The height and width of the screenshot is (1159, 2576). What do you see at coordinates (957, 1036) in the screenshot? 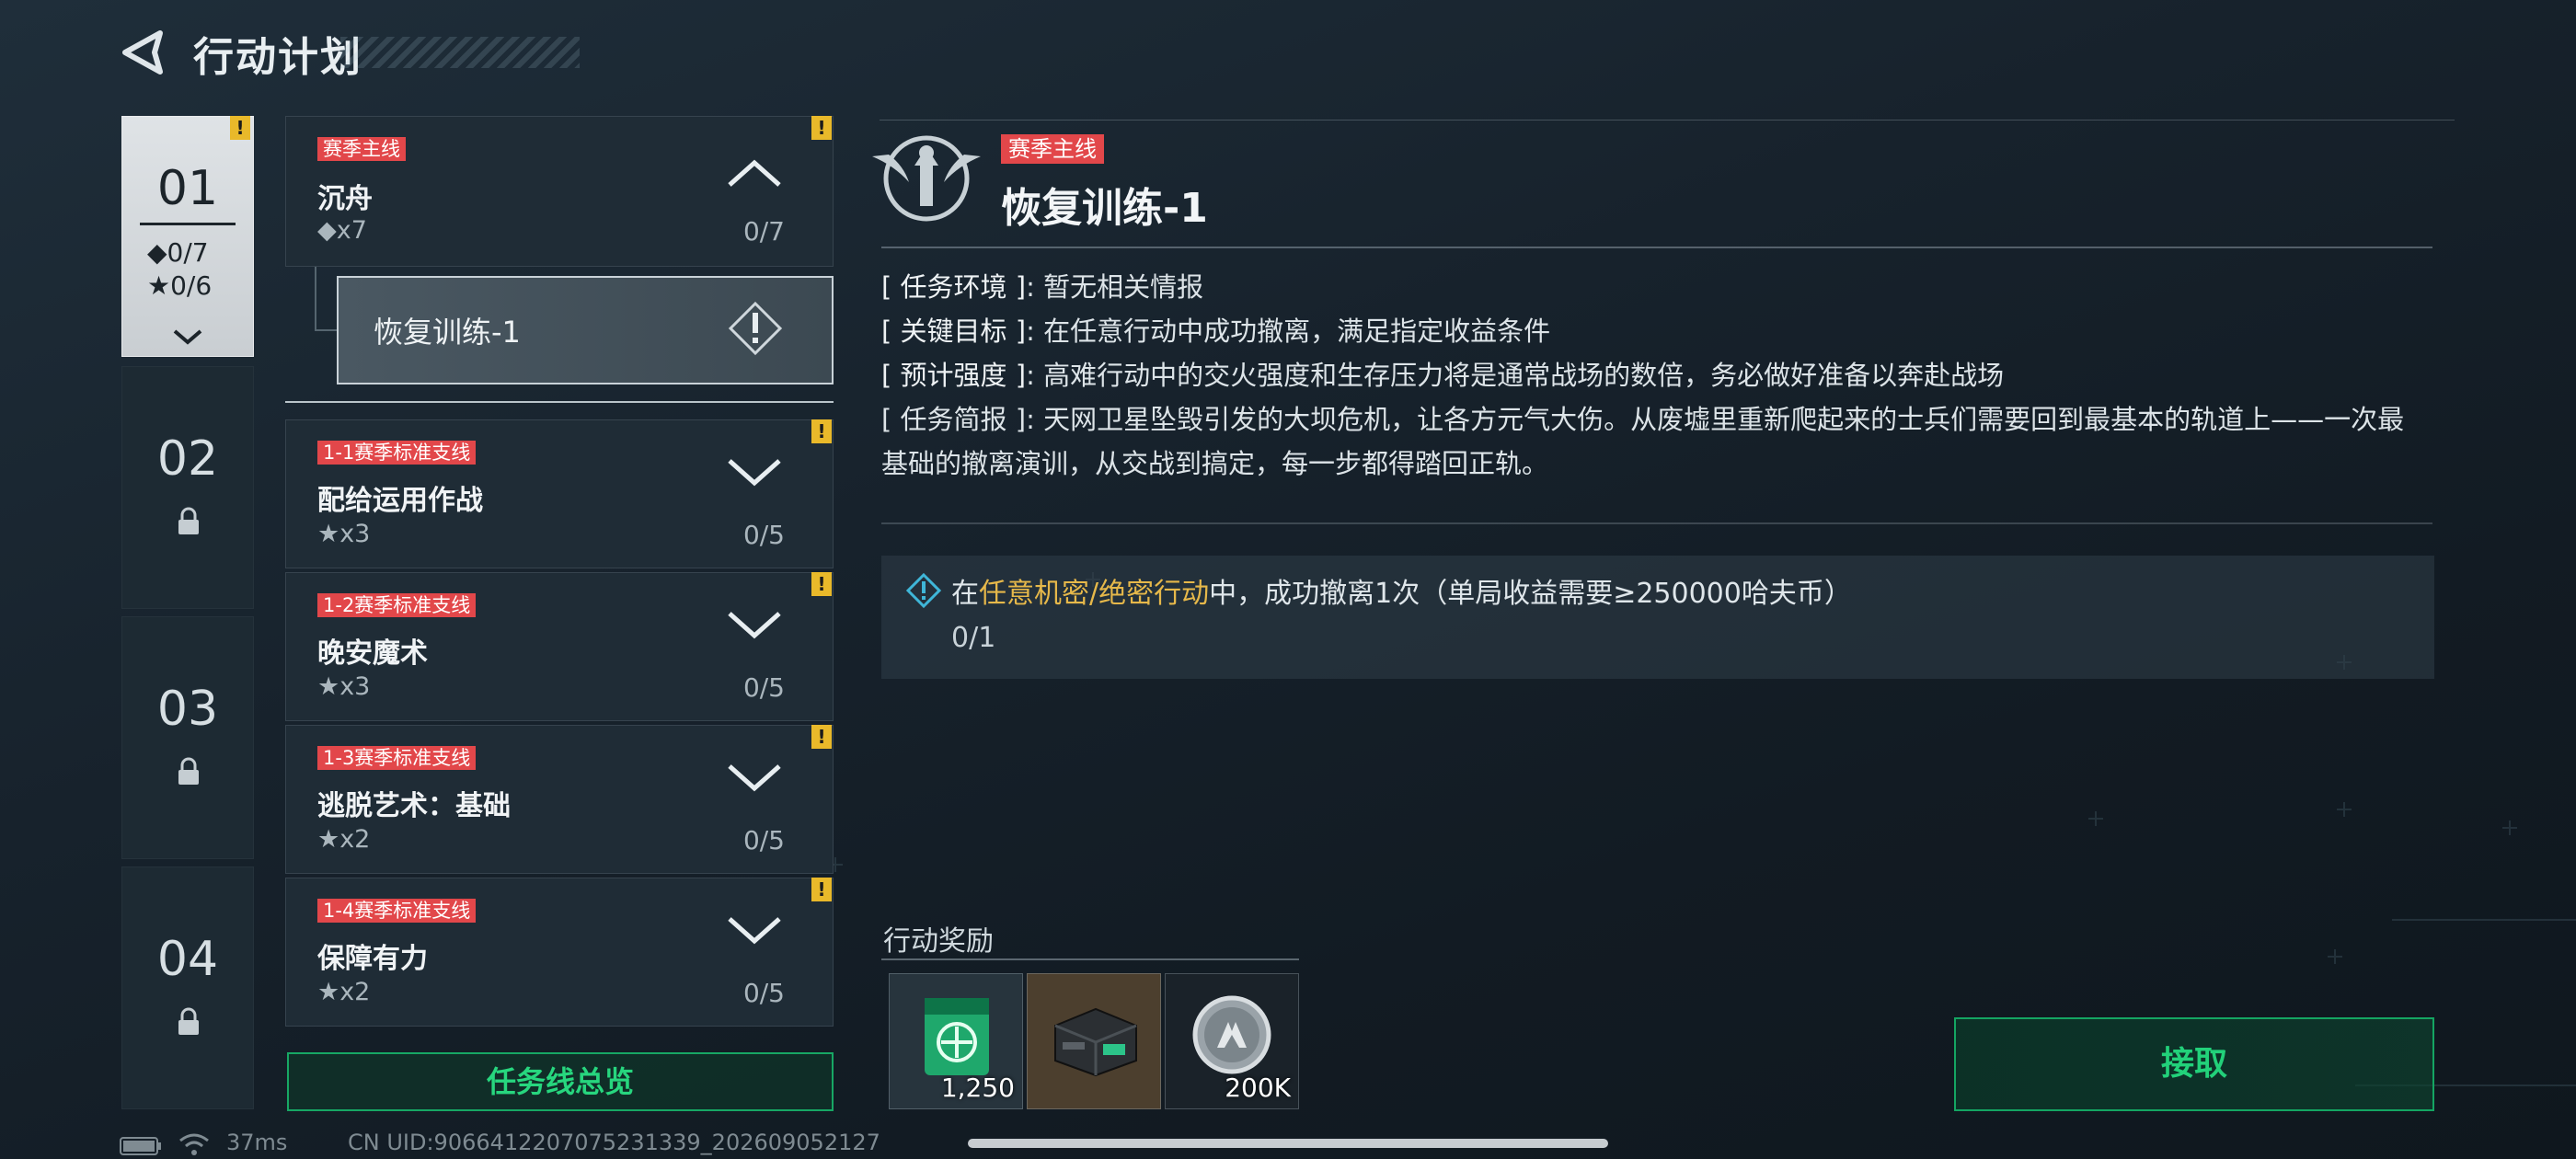
I see `exp-card-icon` at bounding box center [957, 1036].